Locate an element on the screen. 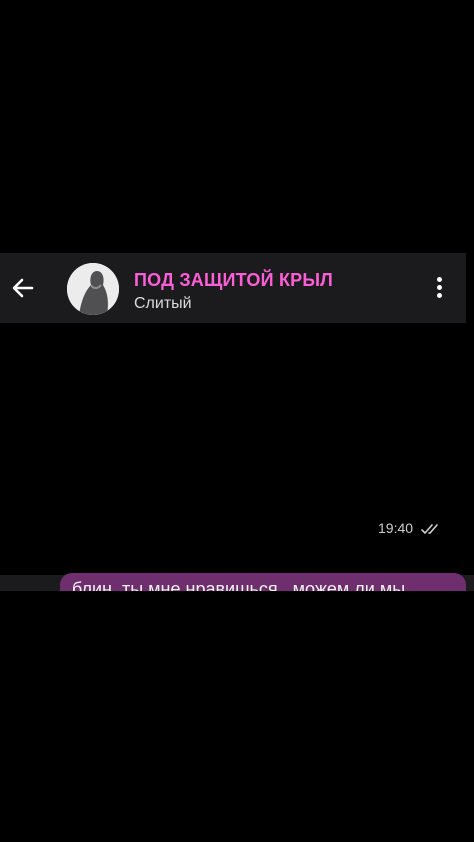  back-button is located at coordinates (23, 288).